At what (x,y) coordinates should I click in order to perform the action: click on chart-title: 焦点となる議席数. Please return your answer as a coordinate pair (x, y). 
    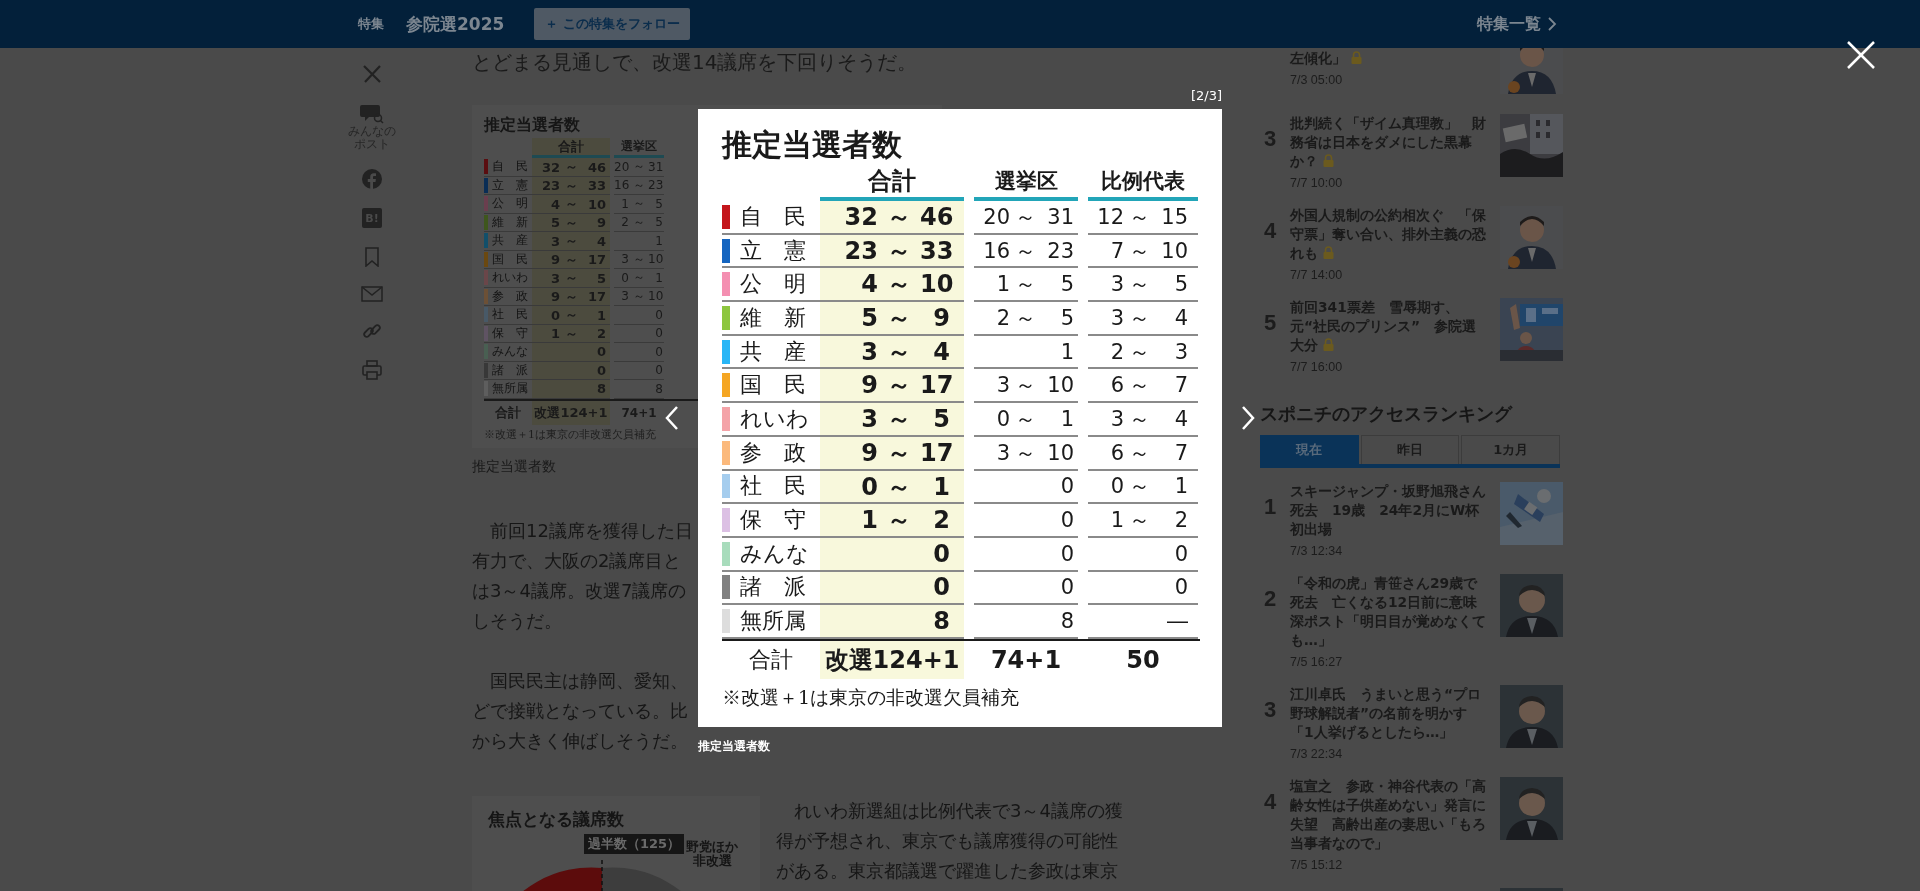
    Looking at the image, I should click on (556, 819).